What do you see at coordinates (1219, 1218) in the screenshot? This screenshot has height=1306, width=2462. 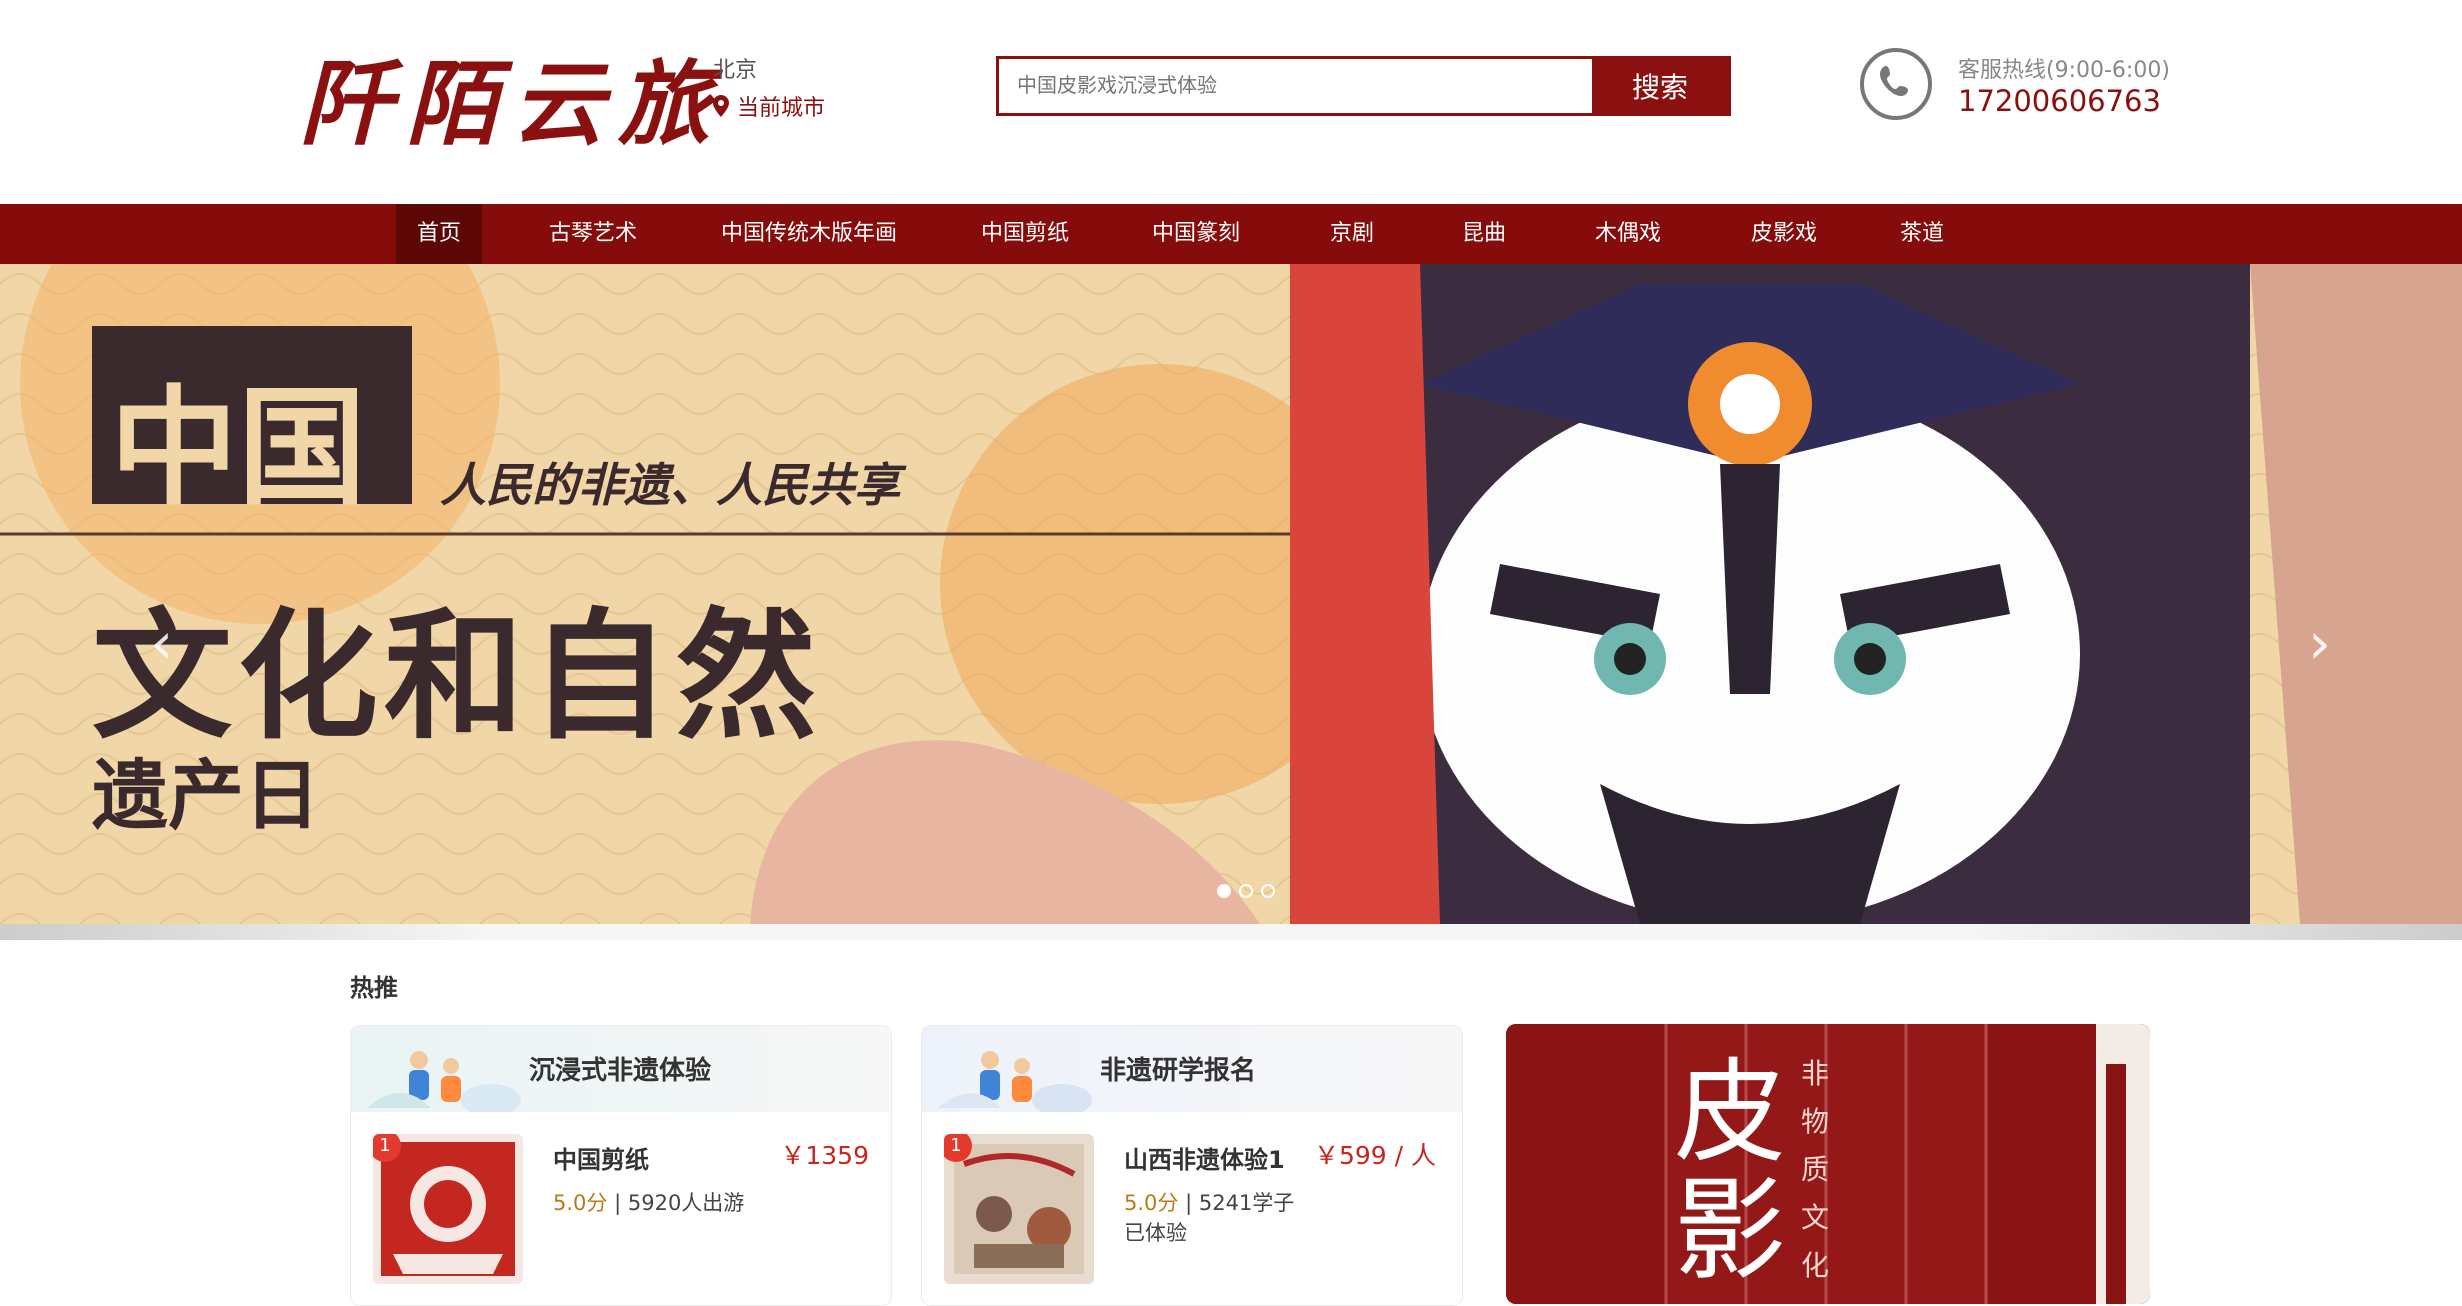 I see `item-rating: 5.0分 | 5241学子已体验` at bounding box center [1219, 1218].